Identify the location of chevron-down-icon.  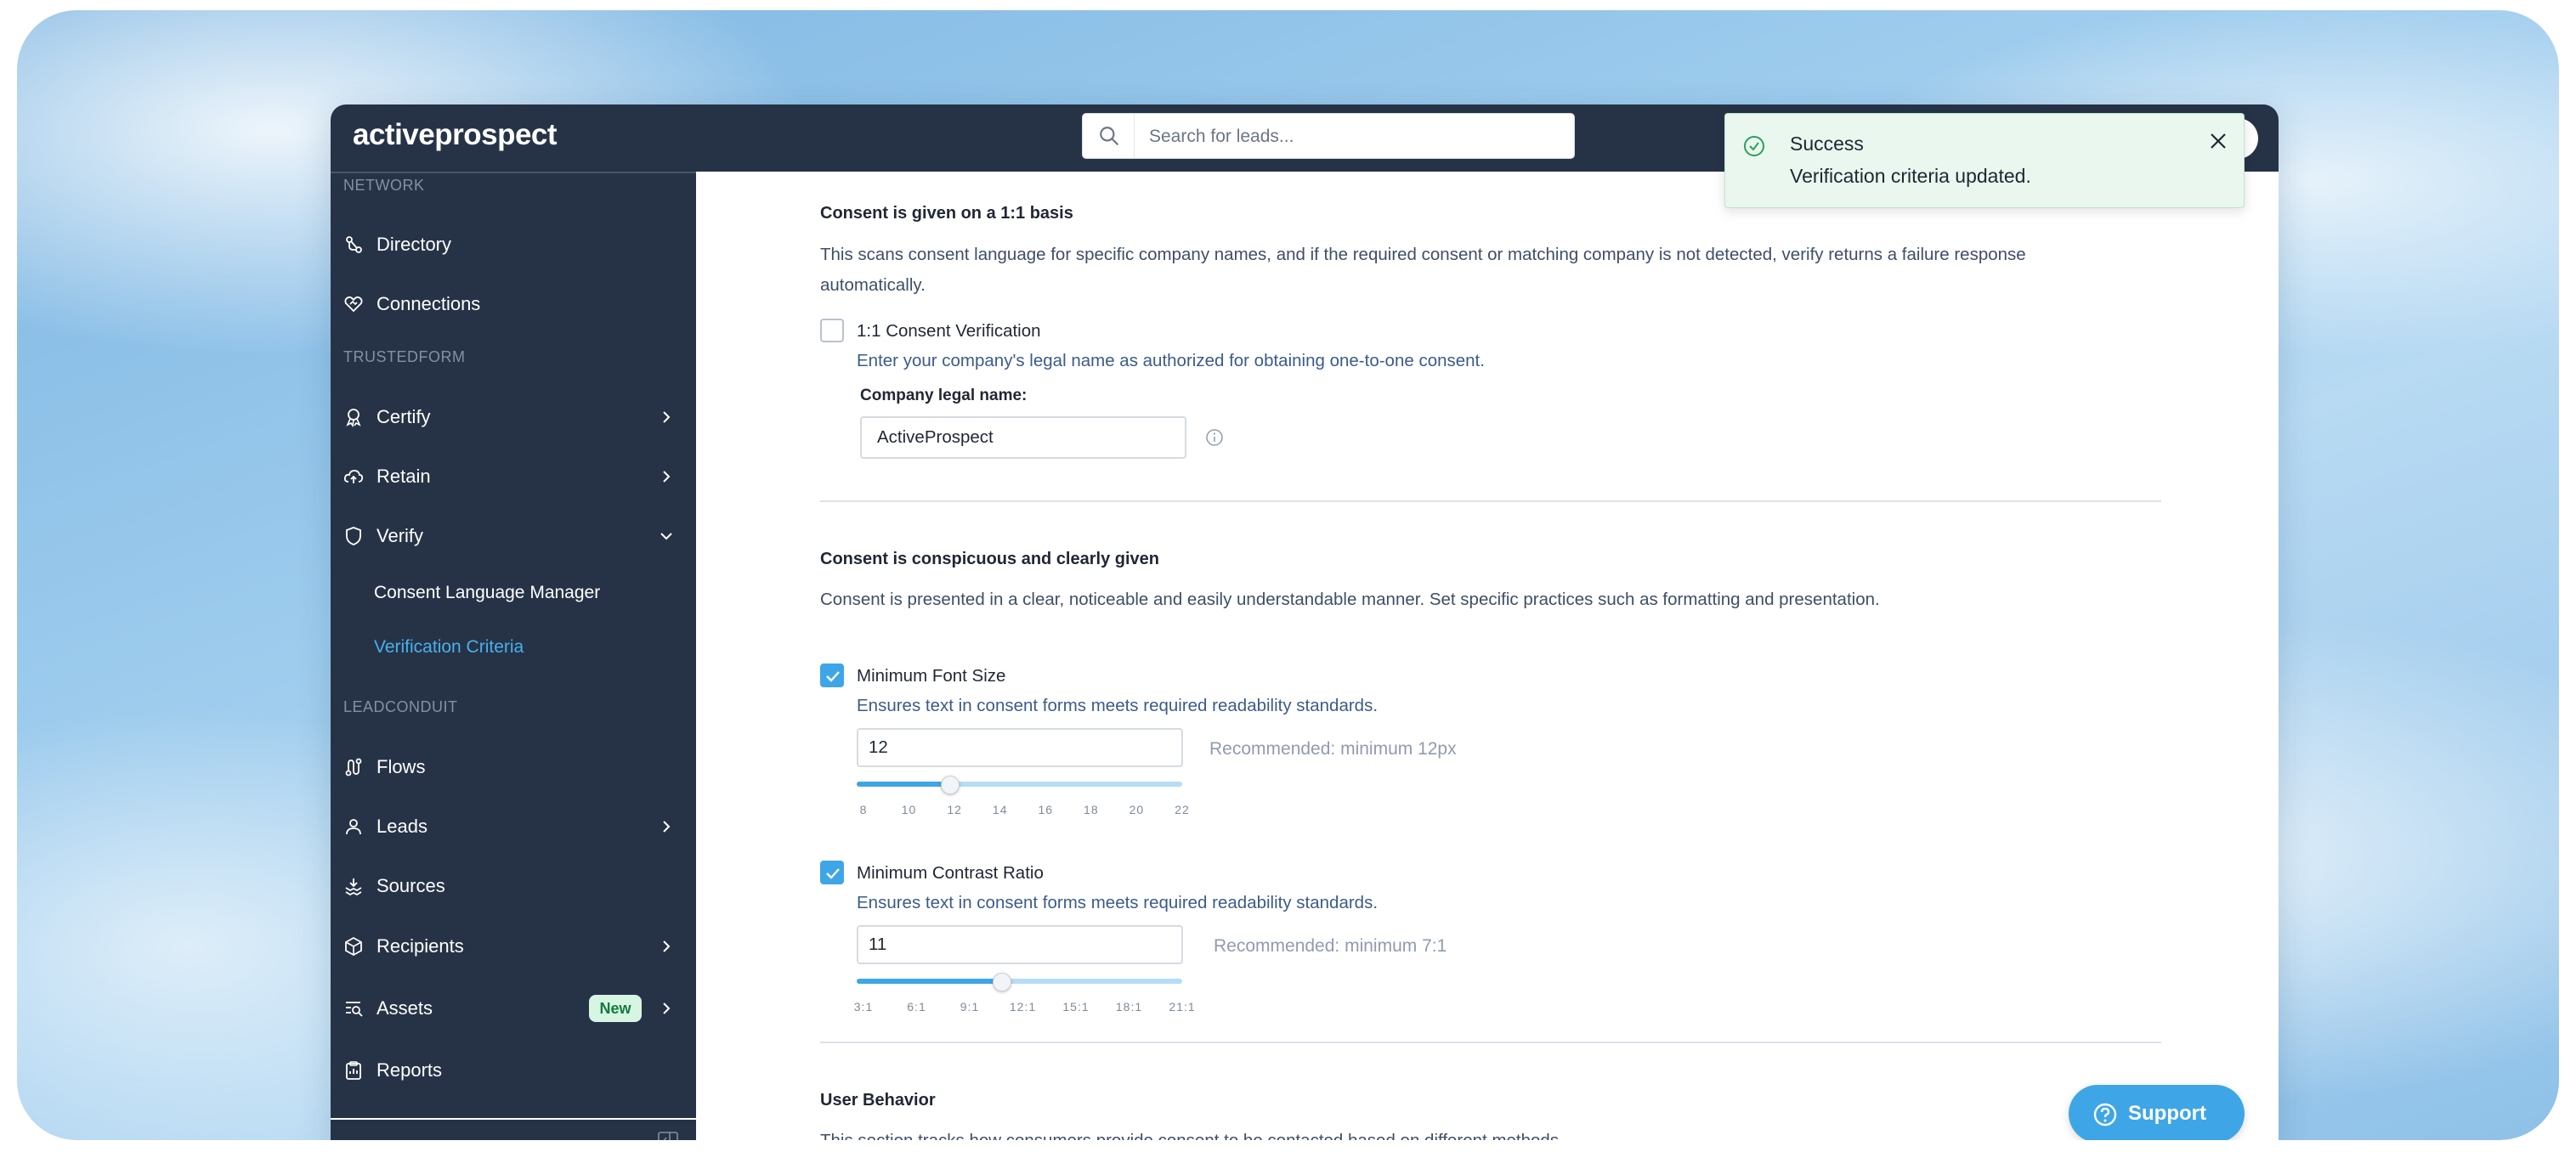
(666, 536).